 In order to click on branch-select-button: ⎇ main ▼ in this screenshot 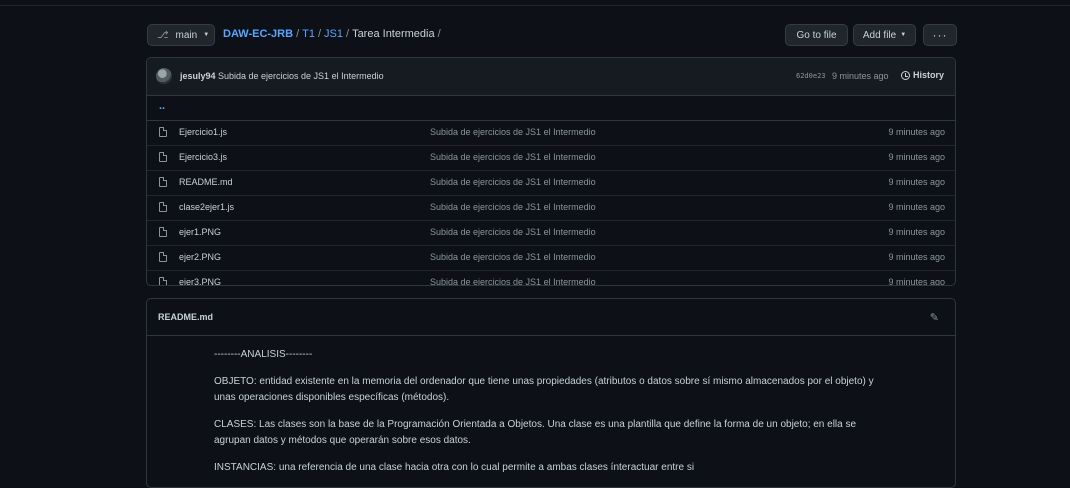, I will do `click(181, 35)`.